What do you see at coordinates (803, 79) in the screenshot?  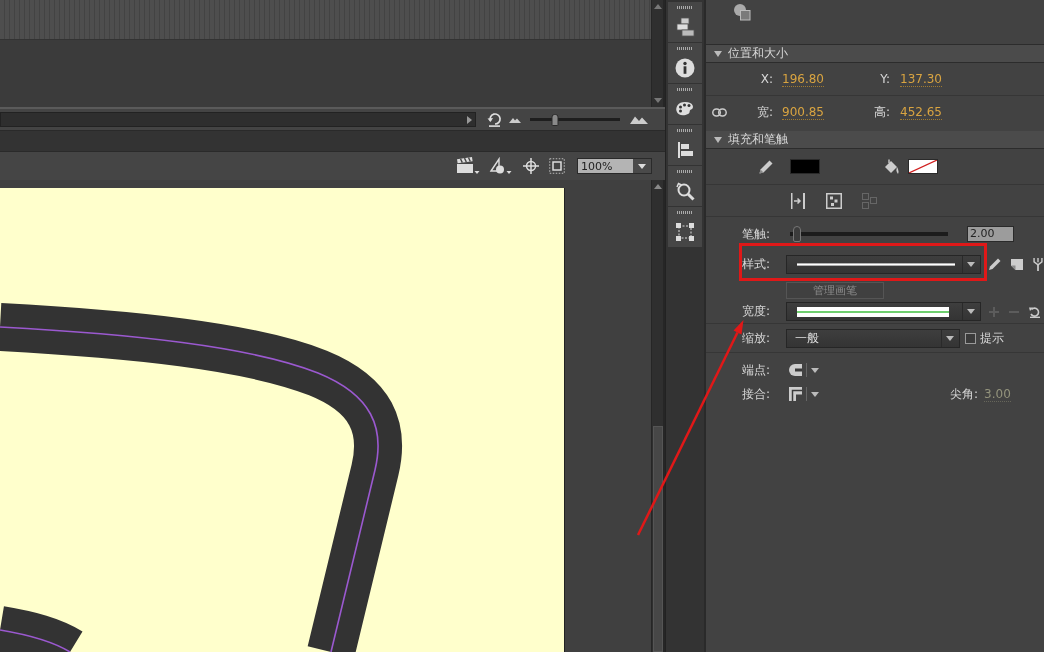 I see `x-value: 196.80` at bounding box center [803, 79].